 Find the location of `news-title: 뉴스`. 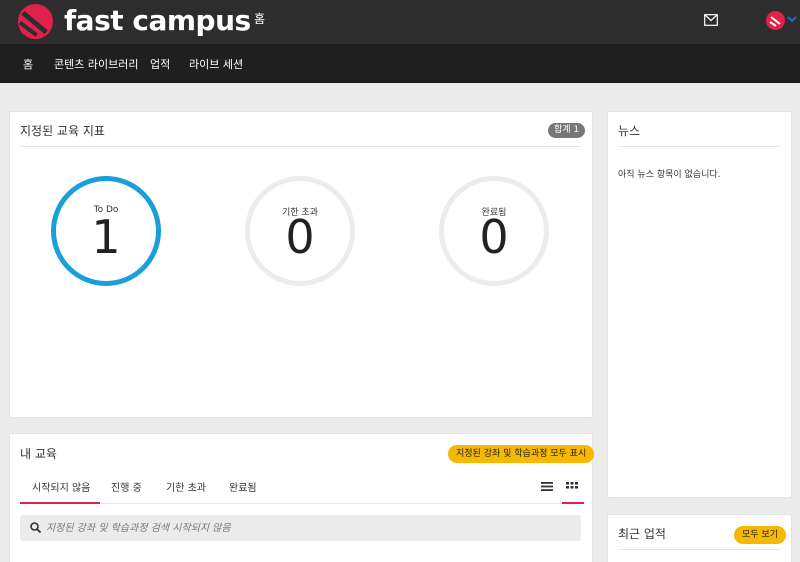

news-title: 뉴스 is located at coordinates (629, 131).